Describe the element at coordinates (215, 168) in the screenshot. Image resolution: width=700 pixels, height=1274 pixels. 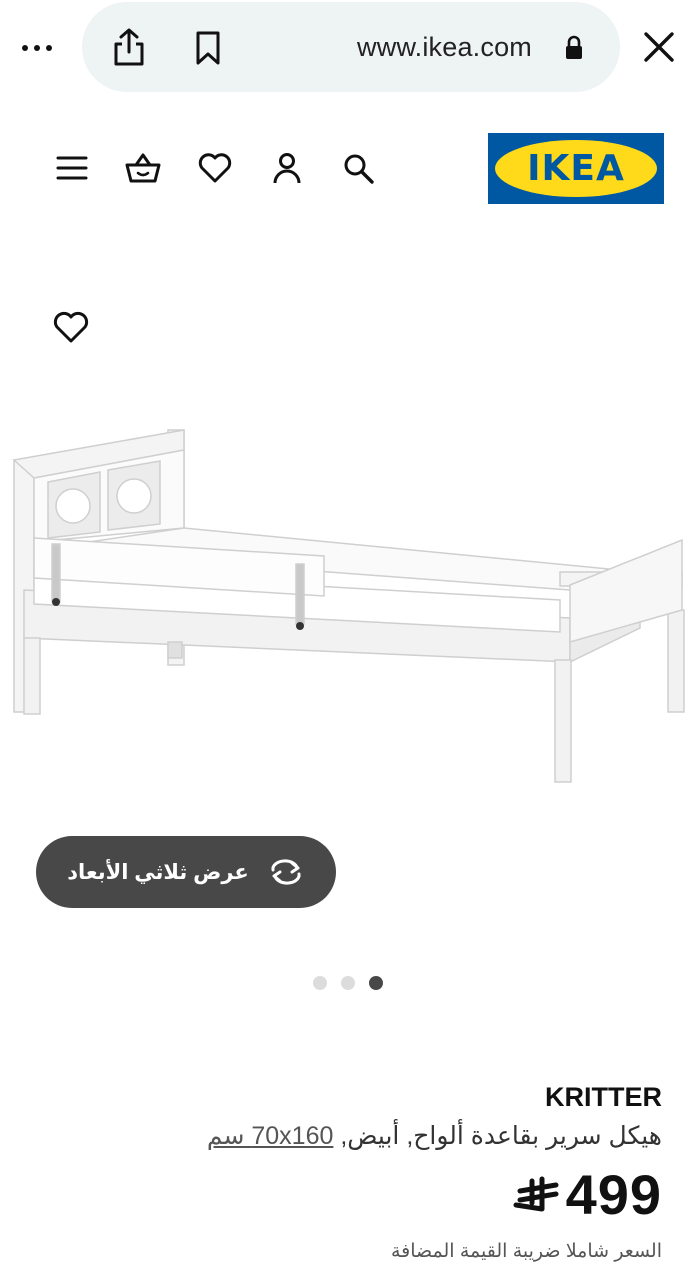
I see `heart-icon` at that location.